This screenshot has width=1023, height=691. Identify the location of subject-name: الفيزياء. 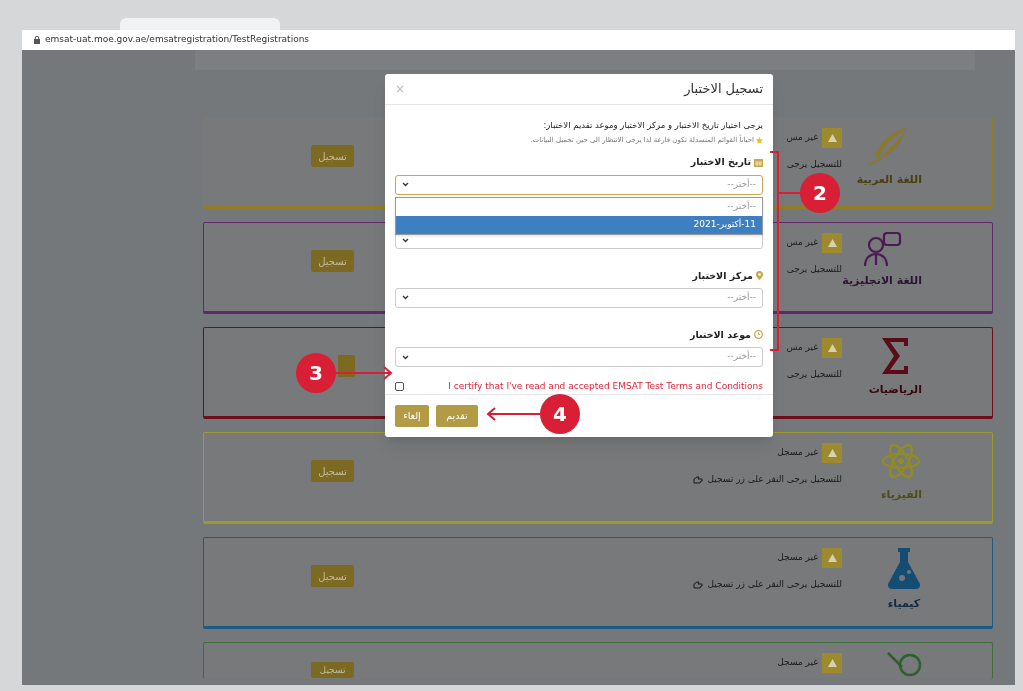
(901, 495).